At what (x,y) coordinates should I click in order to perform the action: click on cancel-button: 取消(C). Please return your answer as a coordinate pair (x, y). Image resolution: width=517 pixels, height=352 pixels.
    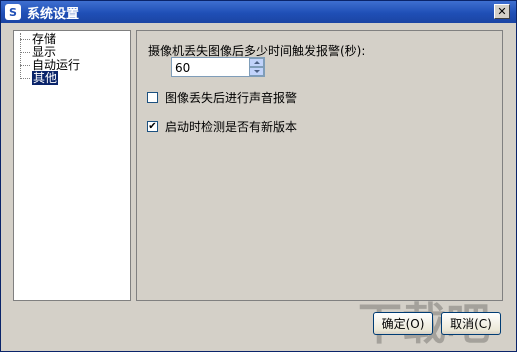
    Looking at the image, I should click on (471, 323).